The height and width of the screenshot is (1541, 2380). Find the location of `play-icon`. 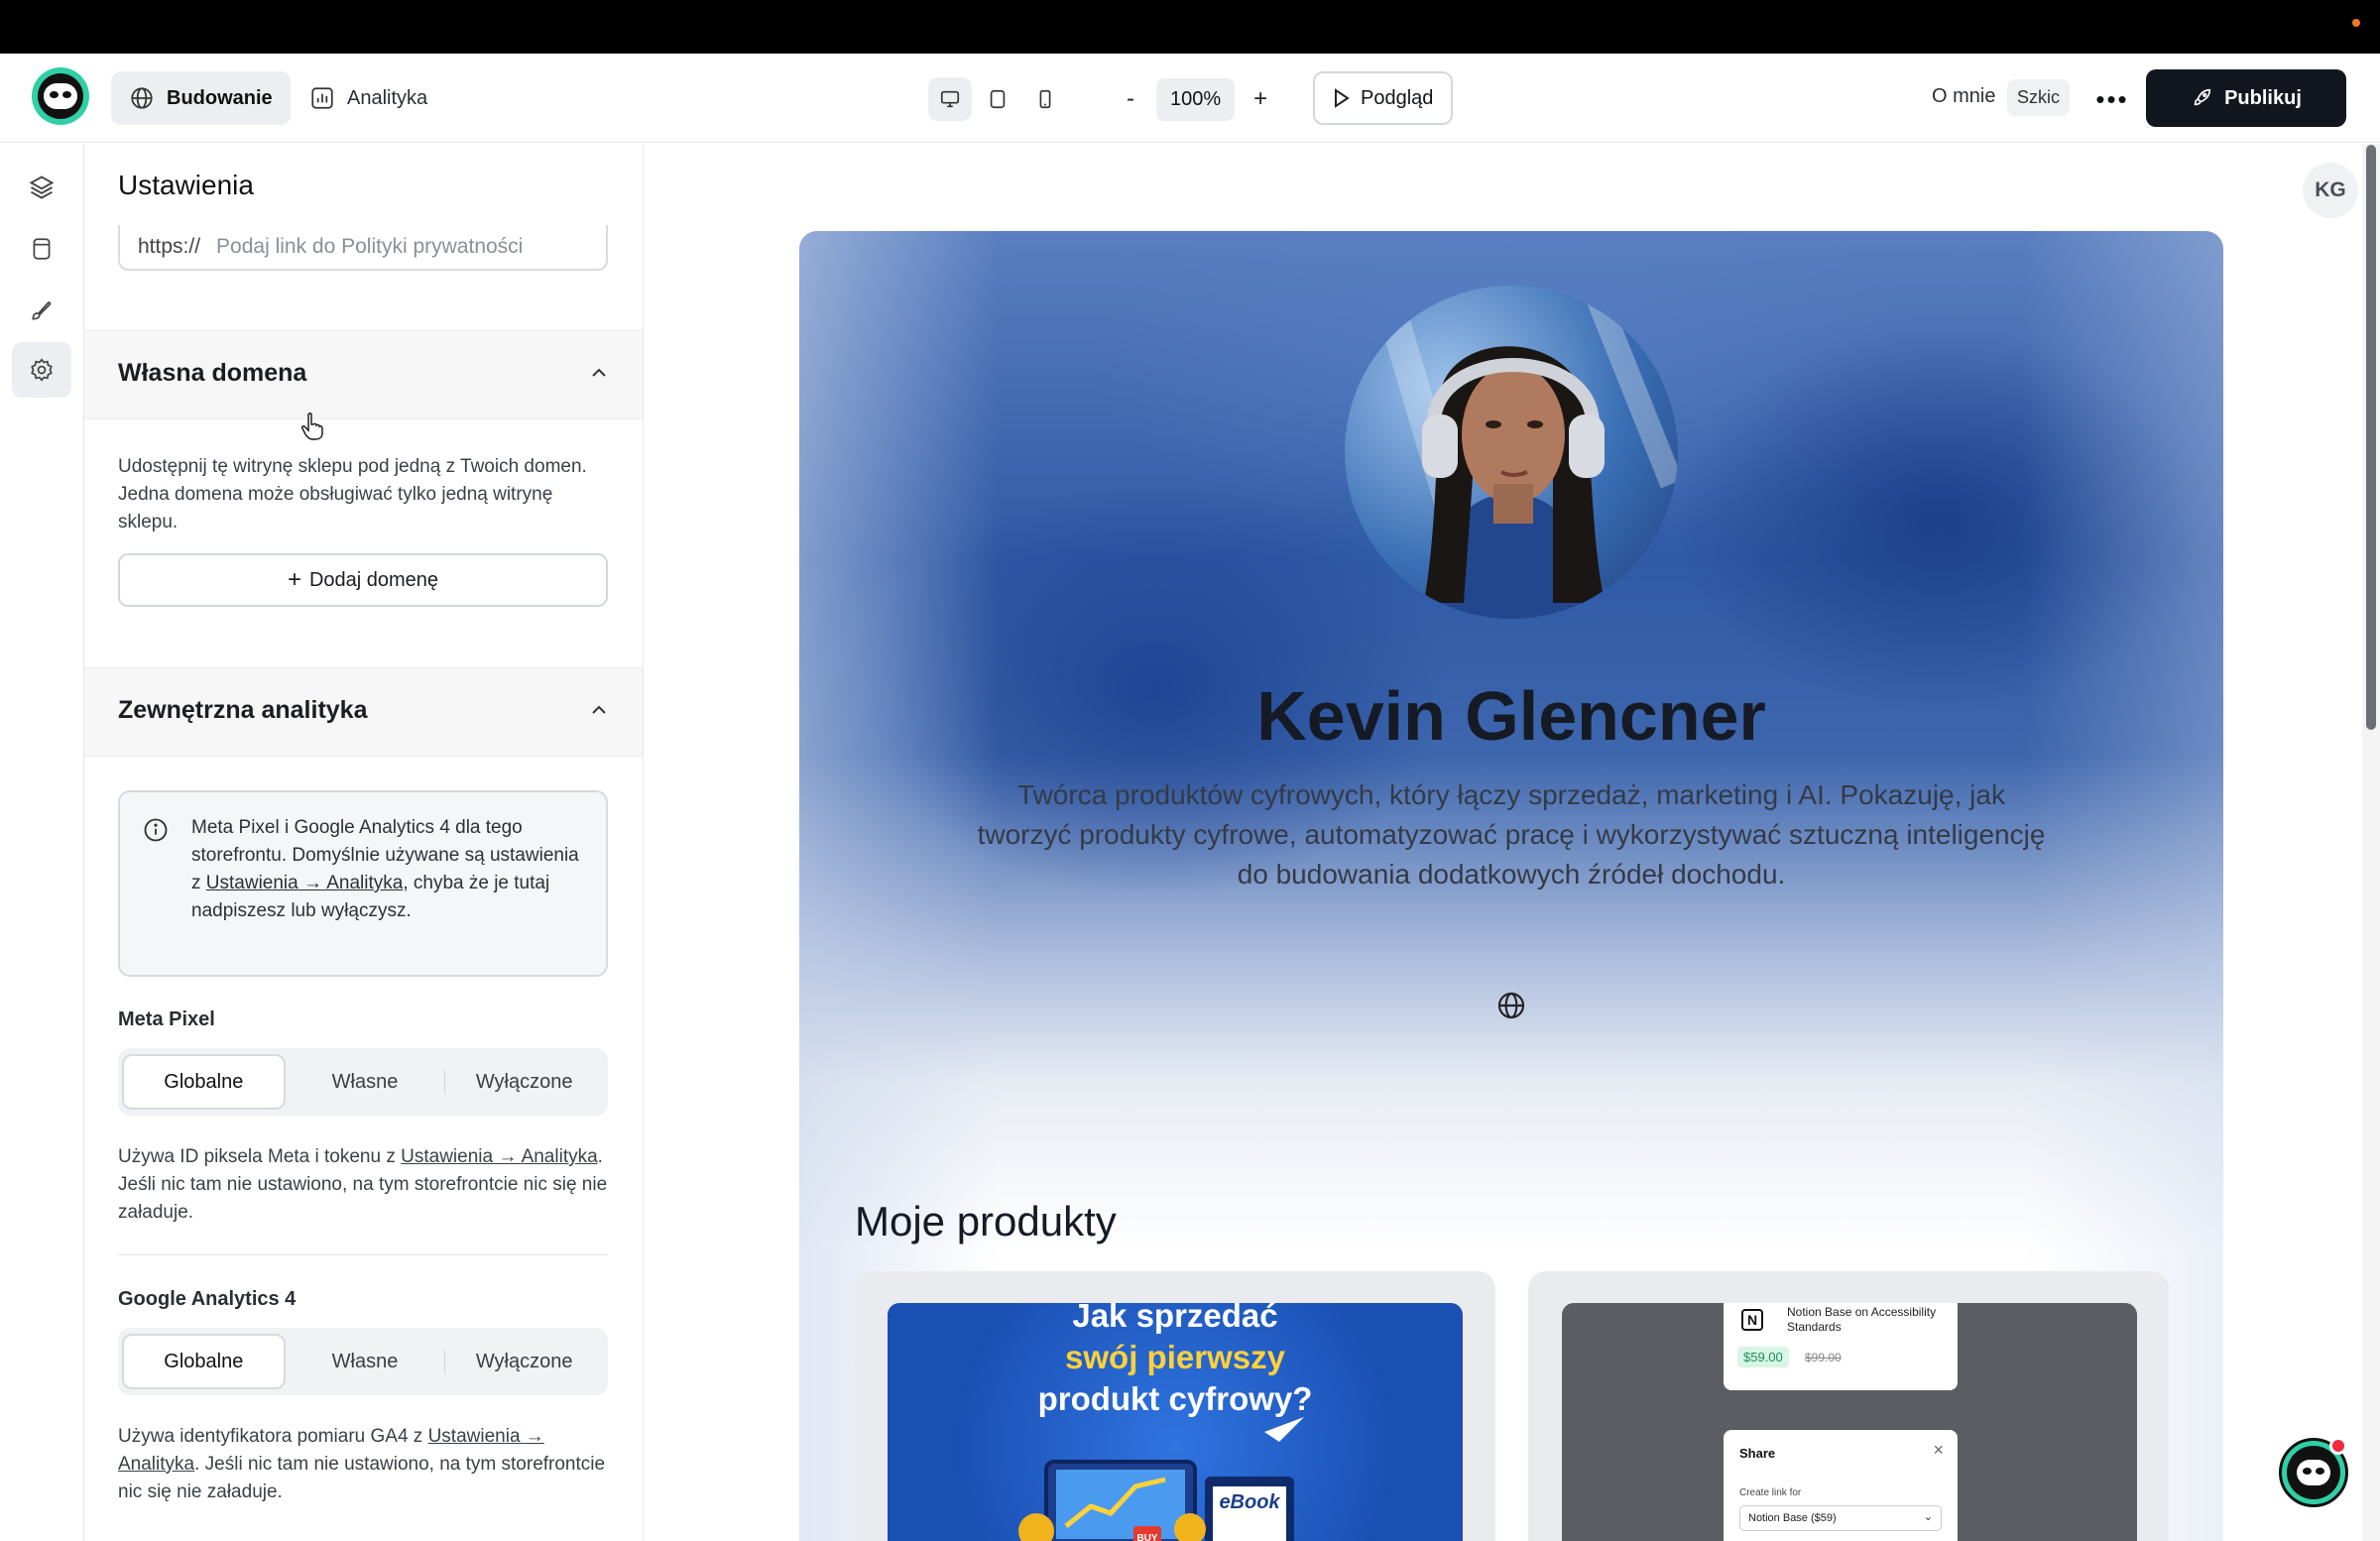

play-icon is located at coordinates (1342, 98).